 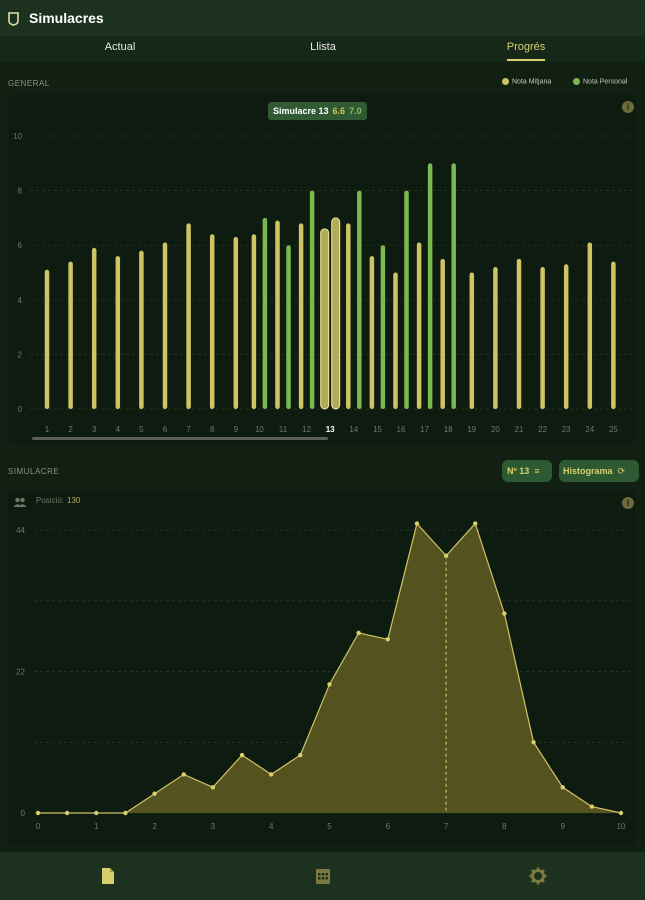 What do you see at coordinates (388, 826) in the screenshot?
I see `x-tick-label: 6` at bounding box center [388, 826].